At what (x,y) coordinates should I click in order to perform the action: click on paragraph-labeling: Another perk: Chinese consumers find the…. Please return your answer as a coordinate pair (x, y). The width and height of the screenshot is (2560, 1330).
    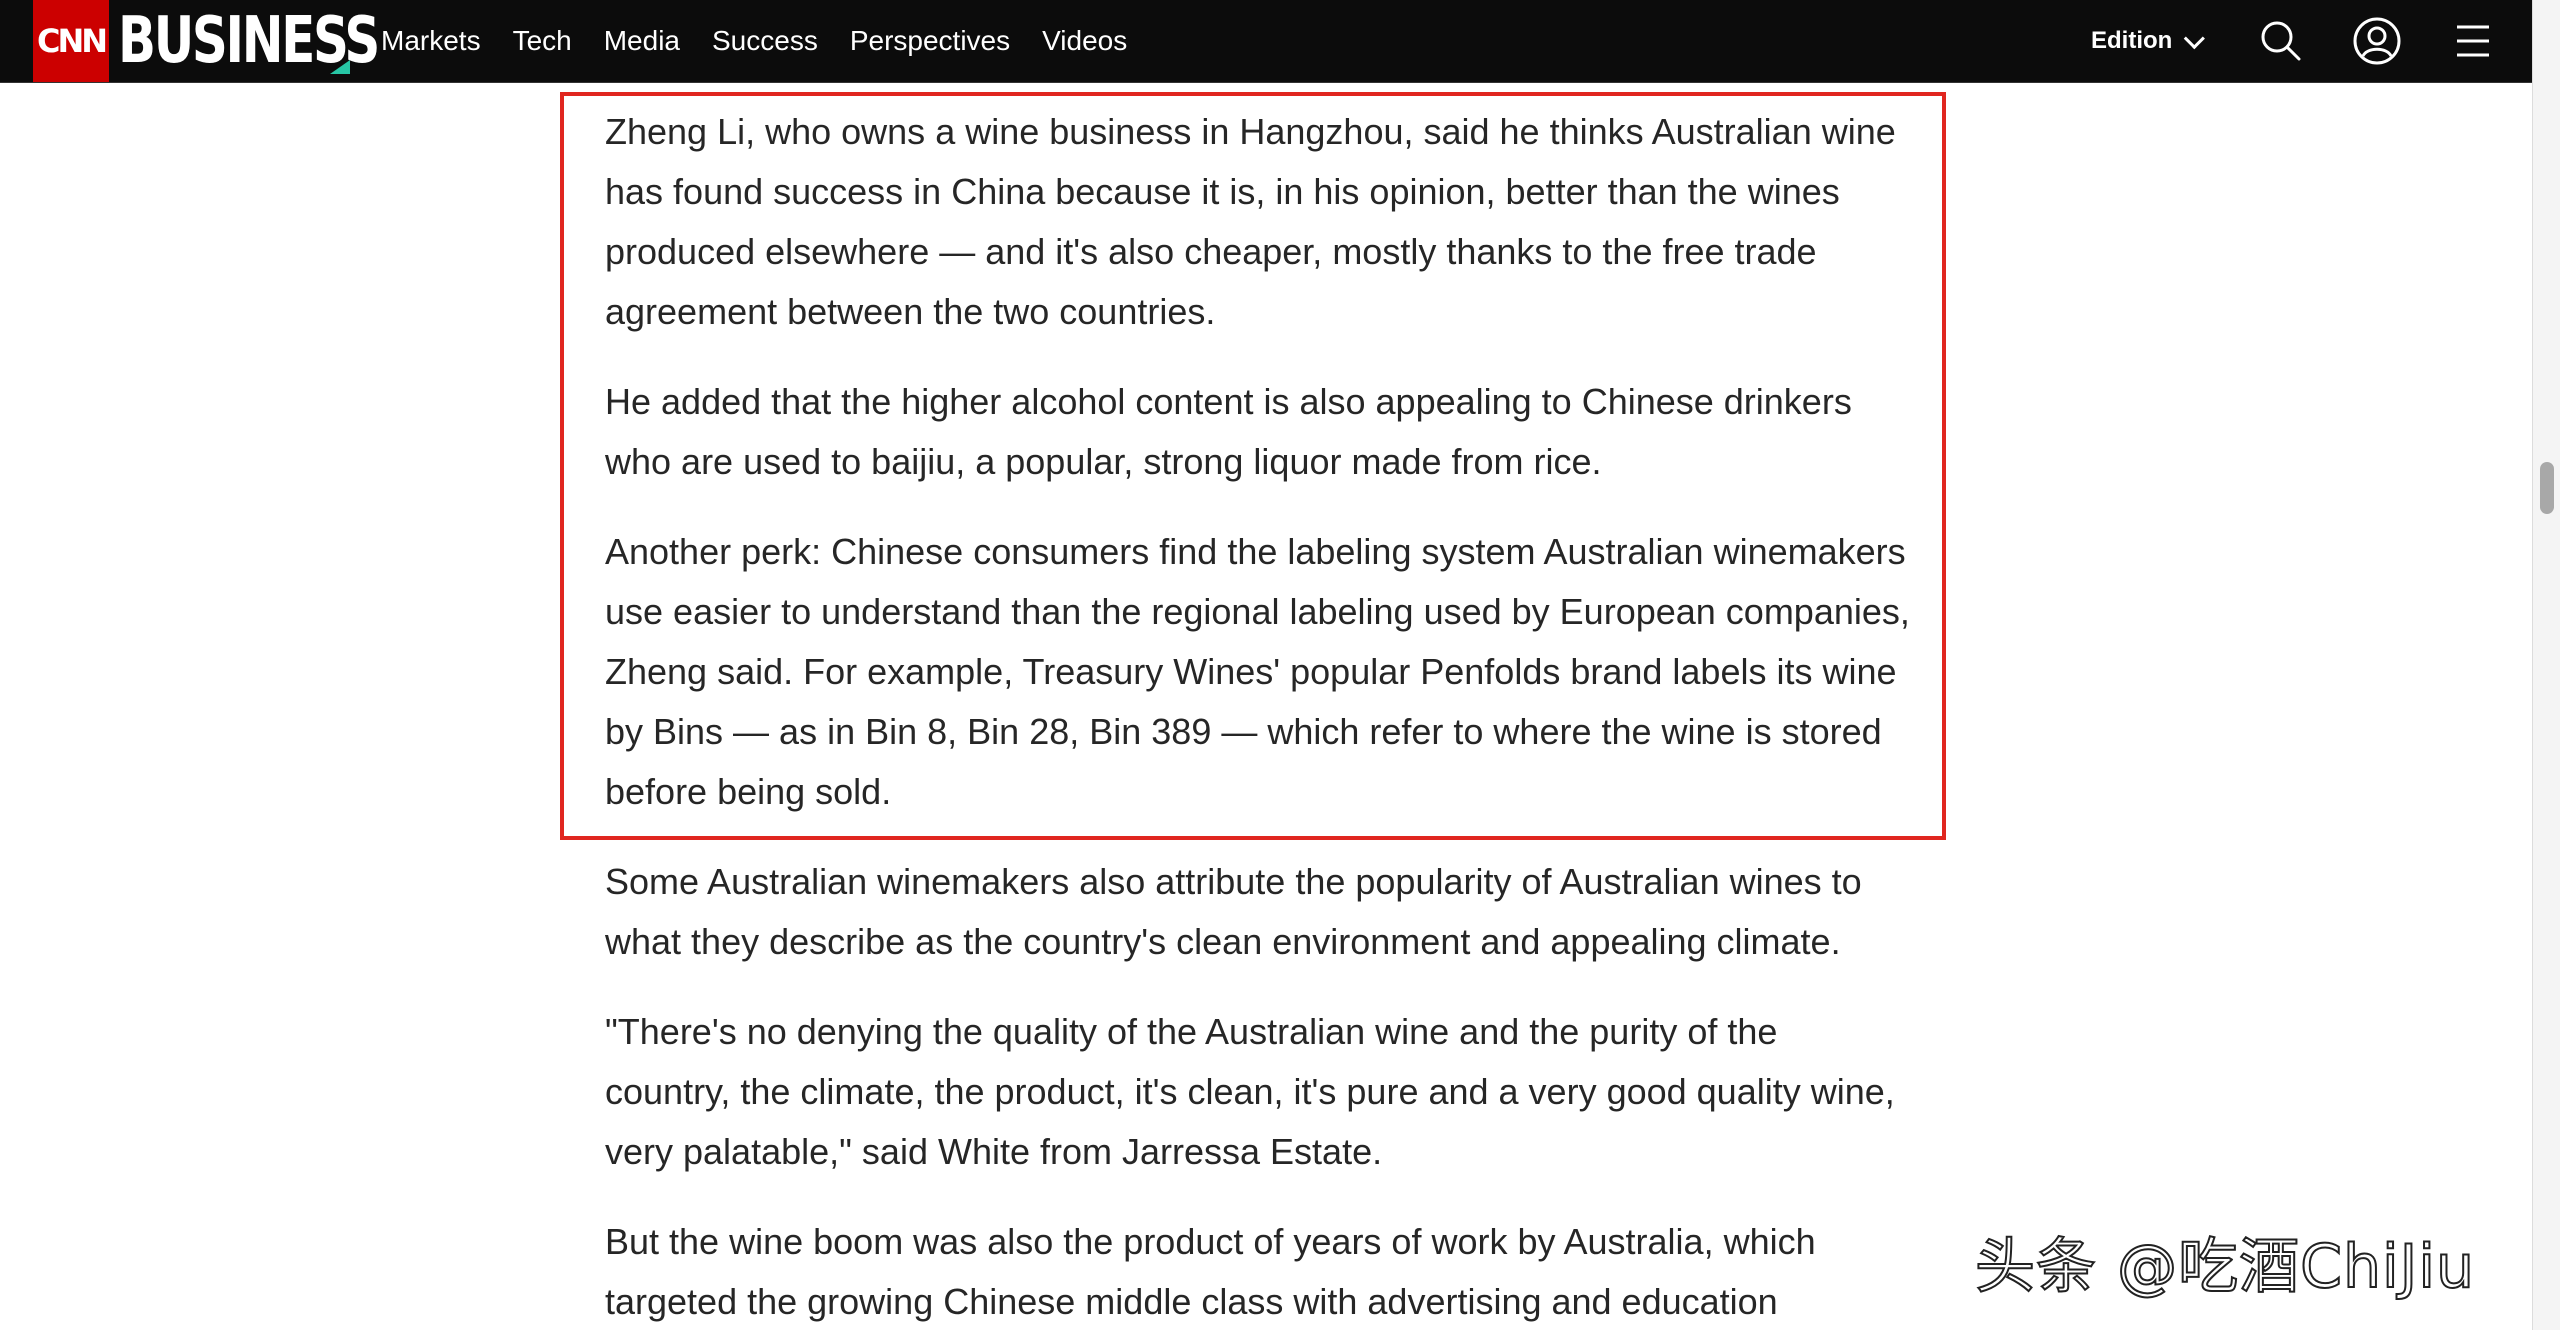
    Looking at the image, I should click on (1270, 672).